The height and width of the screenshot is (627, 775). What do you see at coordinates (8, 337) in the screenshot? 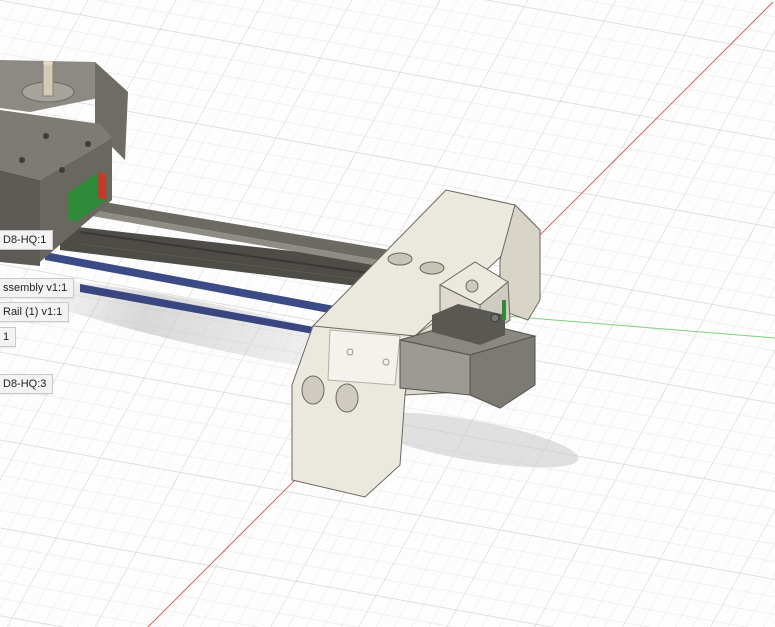
I see `component-tag-4: 1` at bounding box center [8, 337].